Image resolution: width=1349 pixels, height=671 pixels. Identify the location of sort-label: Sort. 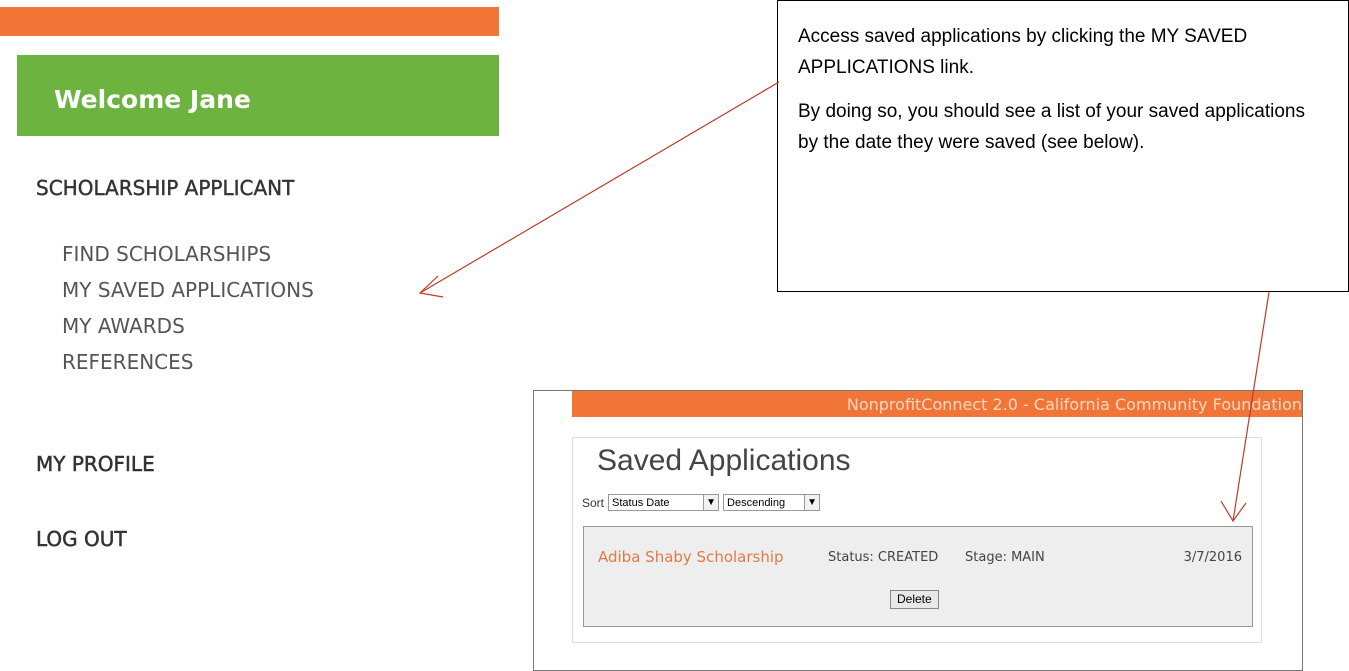
(593, 502).